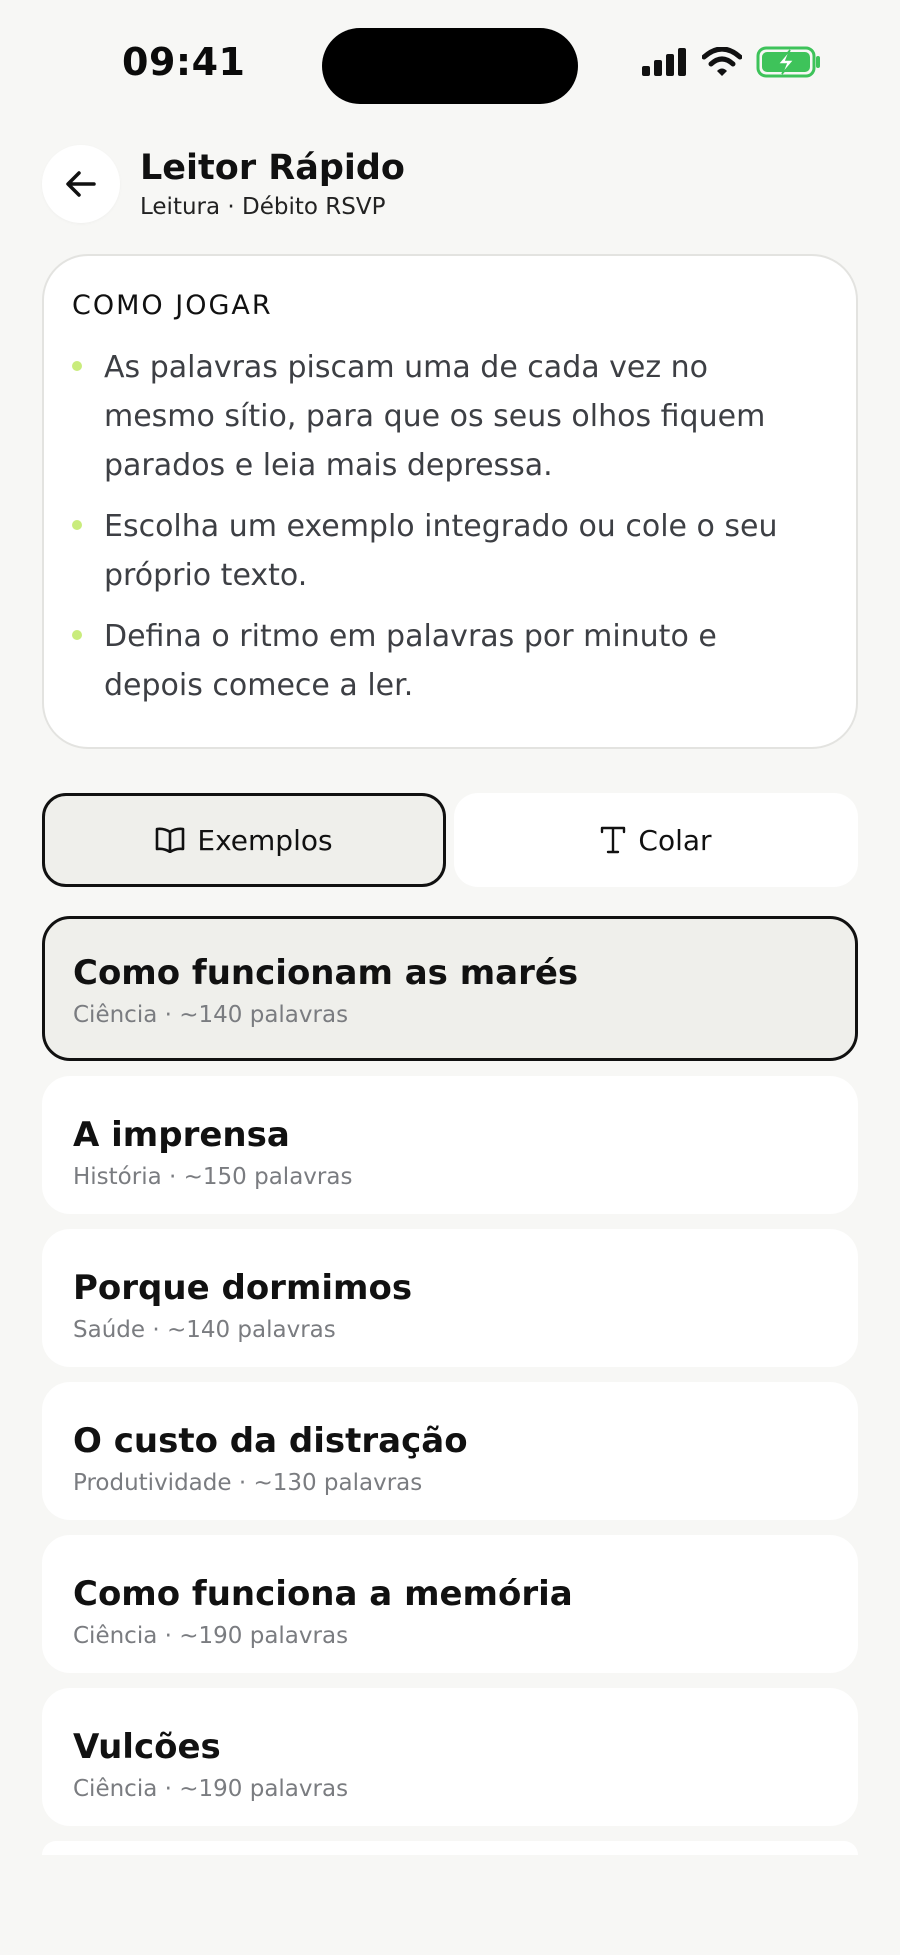 This screenshot has width=900, height=1955. What do you see at coordinates (265, 840) in the screenshot?
I see `tab-examples-label: Exemplos` at bounding box center [265, 840].